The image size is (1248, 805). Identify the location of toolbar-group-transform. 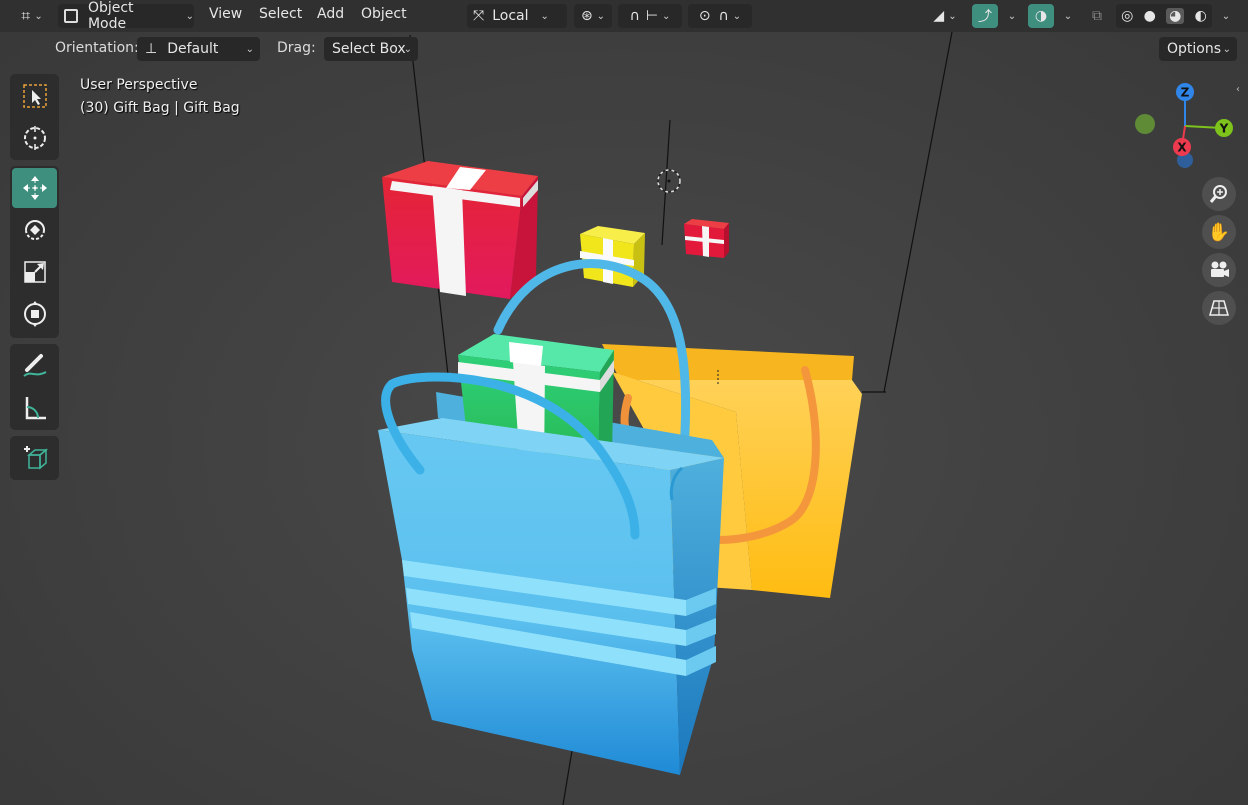
(34, 252).